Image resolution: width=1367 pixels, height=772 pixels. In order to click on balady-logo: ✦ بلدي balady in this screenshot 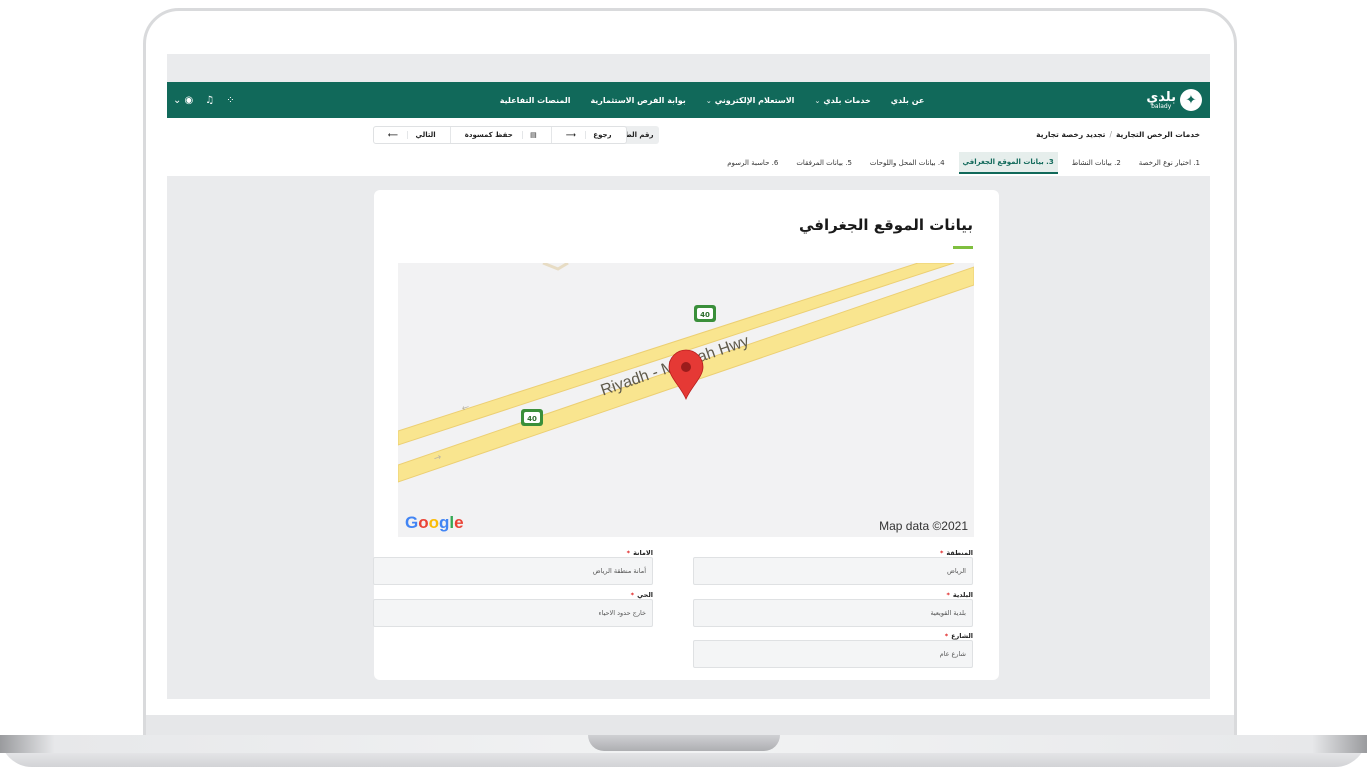, I will do `click(1174, 100)`.